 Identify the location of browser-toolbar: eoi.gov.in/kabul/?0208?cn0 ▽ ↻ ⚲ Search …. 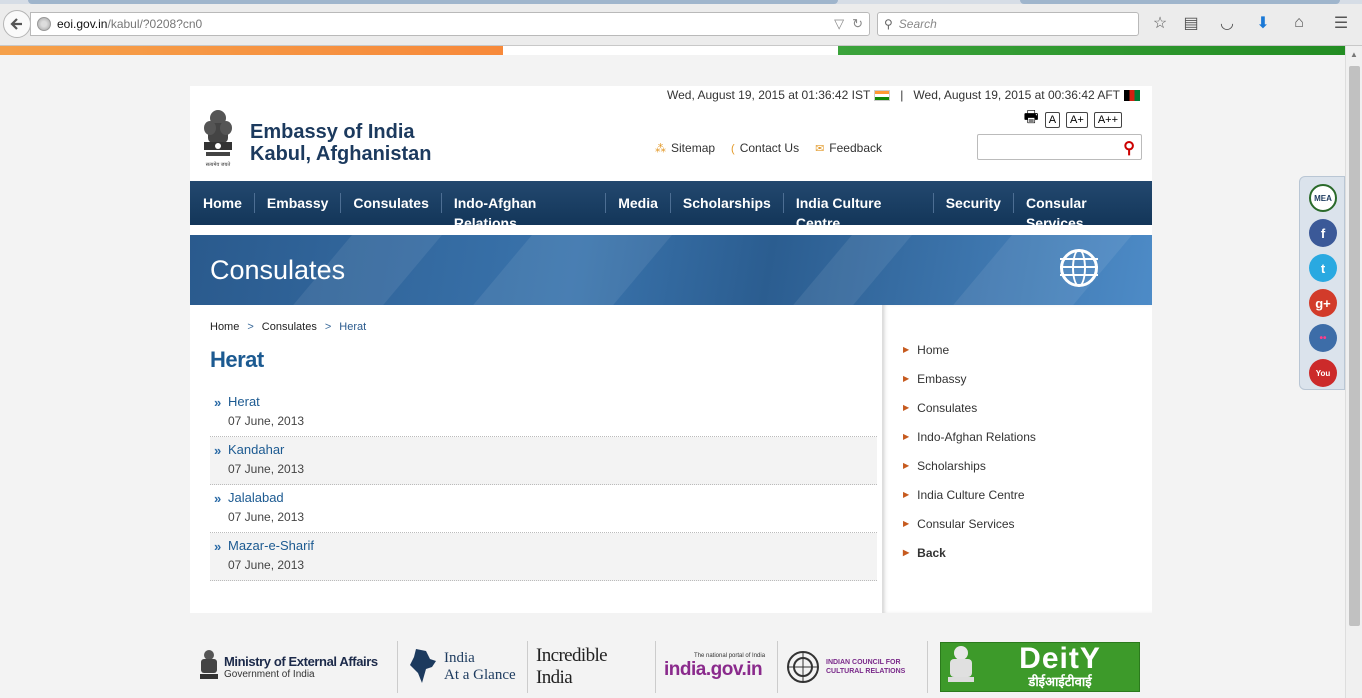
(681, 23).